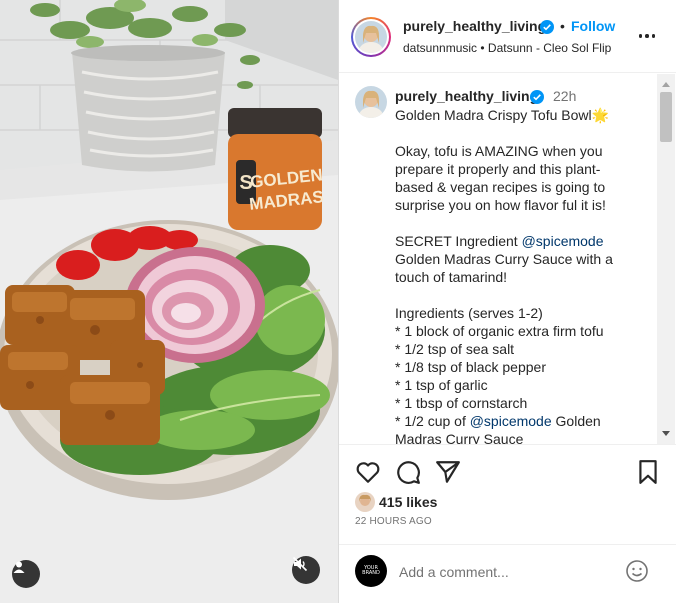  Describe the element at coordinates (666, 117) in the screenshot. I see `scrollbar-thumb` at that location.